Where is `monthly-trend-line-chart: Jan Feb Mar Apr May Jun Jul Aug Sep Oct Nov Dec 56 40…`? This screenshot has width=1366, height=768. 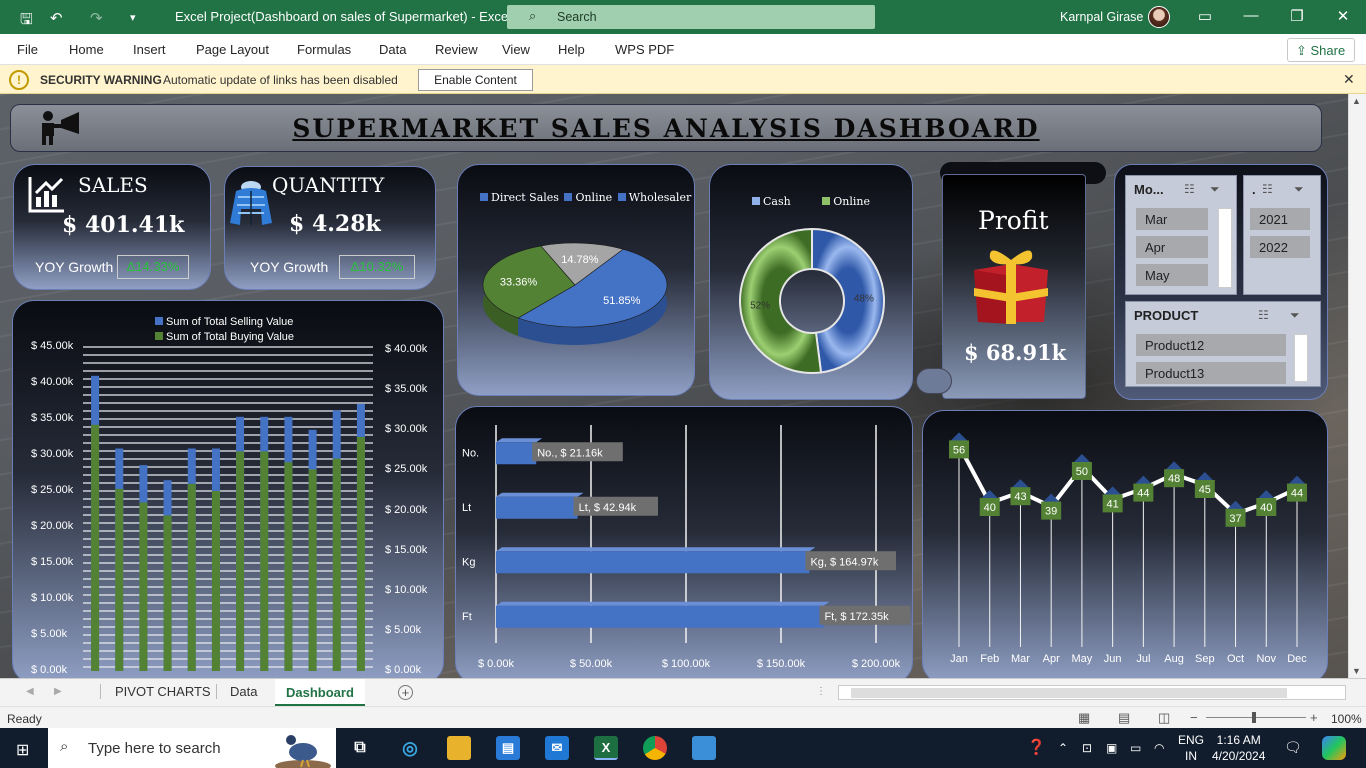 monthly-trend-line-chart: Jan Feb Mar Apr May Jun Jul Aug Sep Oct Nov Dec 56 40… is located at coordinates (1125, 544).